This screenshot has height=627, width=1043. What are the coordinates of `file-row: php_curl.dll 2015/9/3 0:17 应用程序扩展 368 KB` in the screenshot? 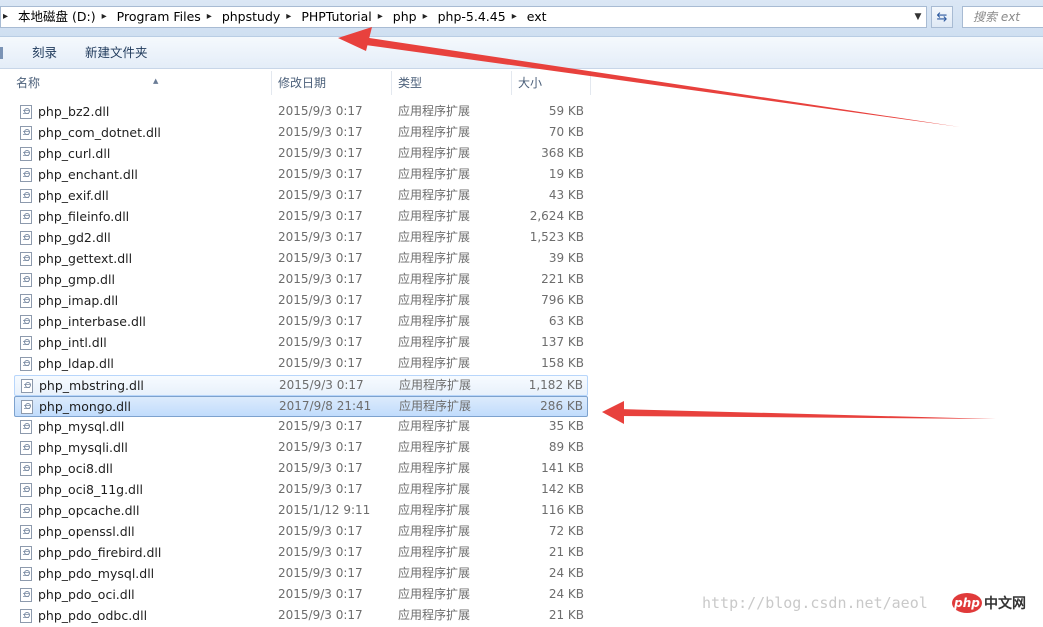 It's located at (301, 154).